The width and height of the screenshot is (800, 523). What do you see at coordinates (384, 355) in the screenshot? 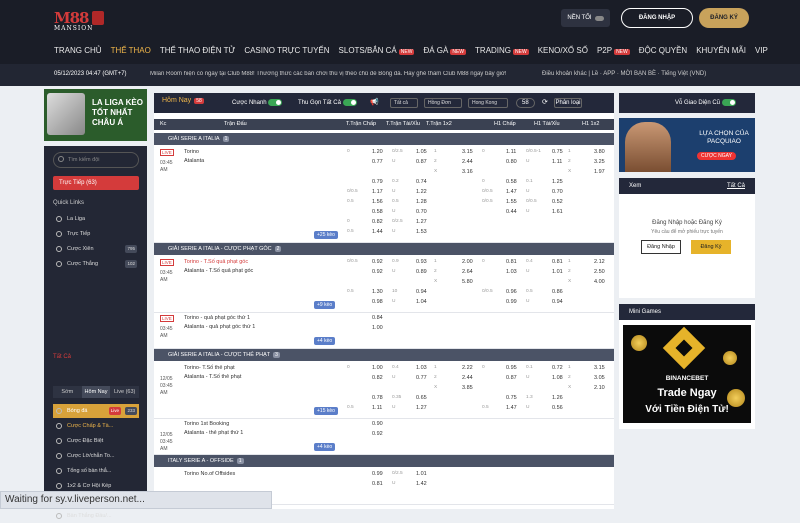
I see `league-header: GIẢI SERIE A ITALIA - CƯỢC THẺ PHẠT 3` at bounding box center [384, 355].